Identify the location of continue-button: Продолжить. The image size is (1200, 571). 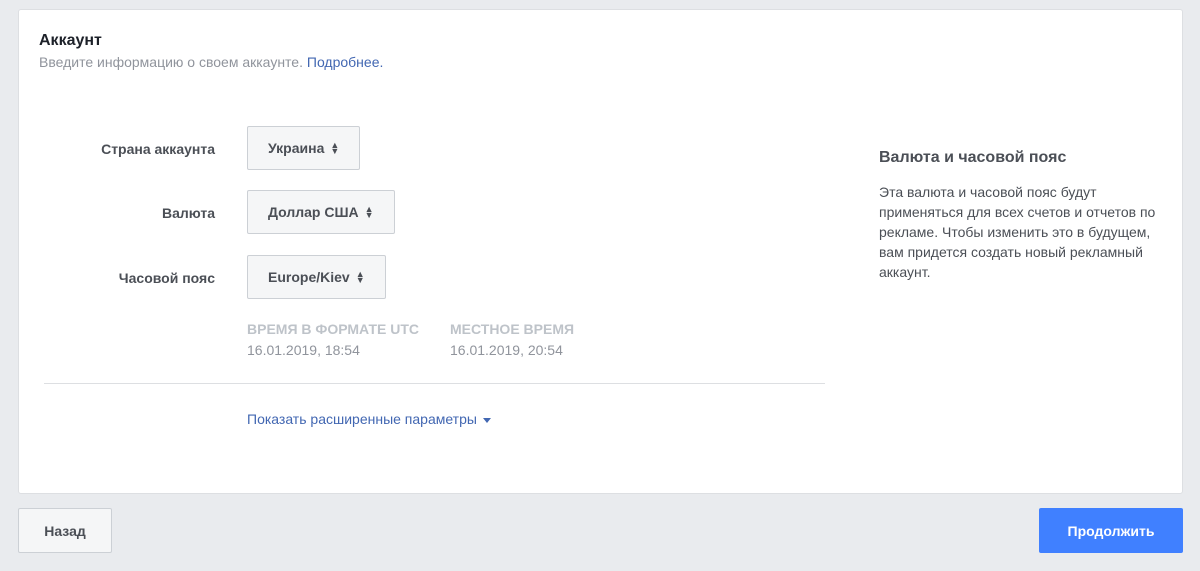
(1111, 530).